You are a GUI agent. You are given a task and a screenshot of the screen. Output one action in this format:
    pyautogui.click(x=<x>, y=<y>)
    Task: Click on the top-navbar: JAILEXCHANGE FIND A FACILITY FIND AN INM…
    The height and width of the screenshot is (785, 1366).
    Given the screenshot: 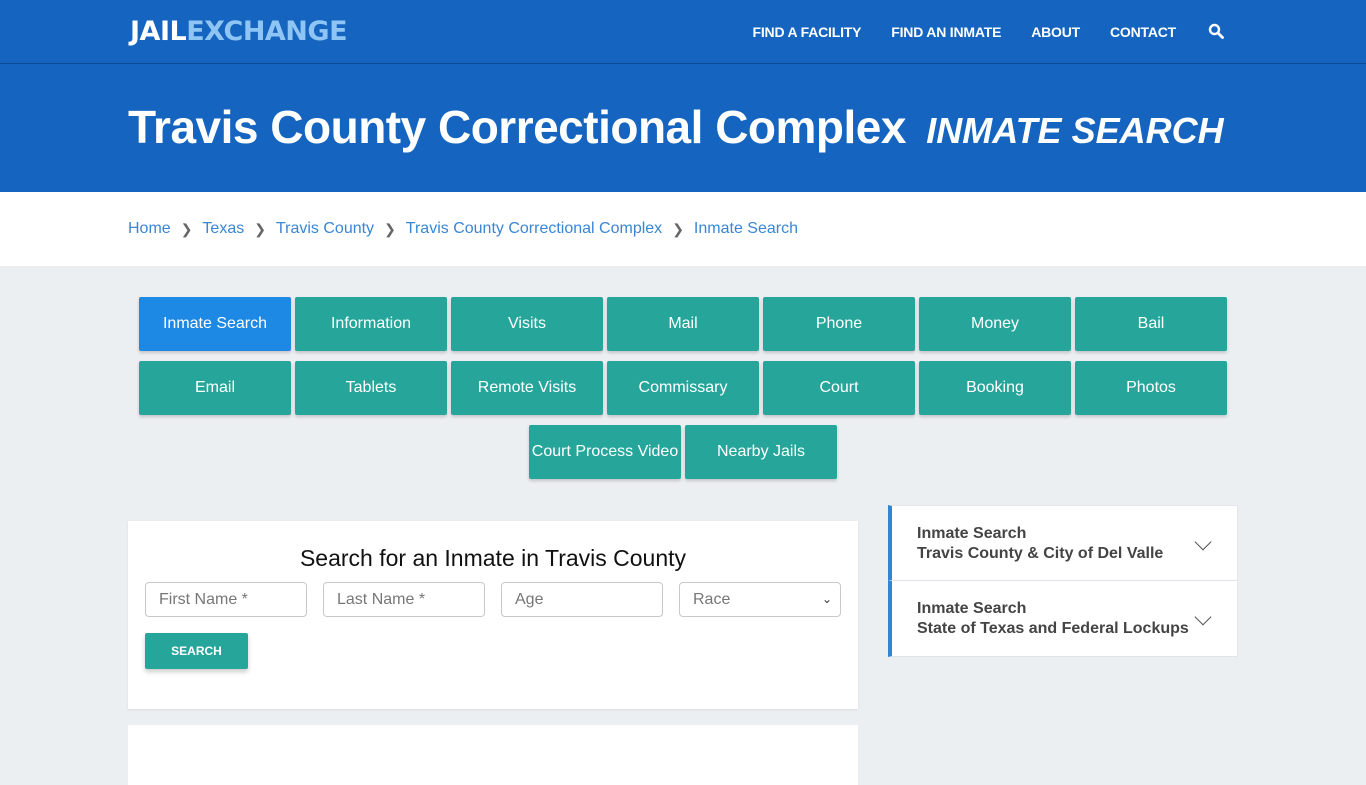 What is the action you would take?
    pyautogui.click(x=683, y=32)
    